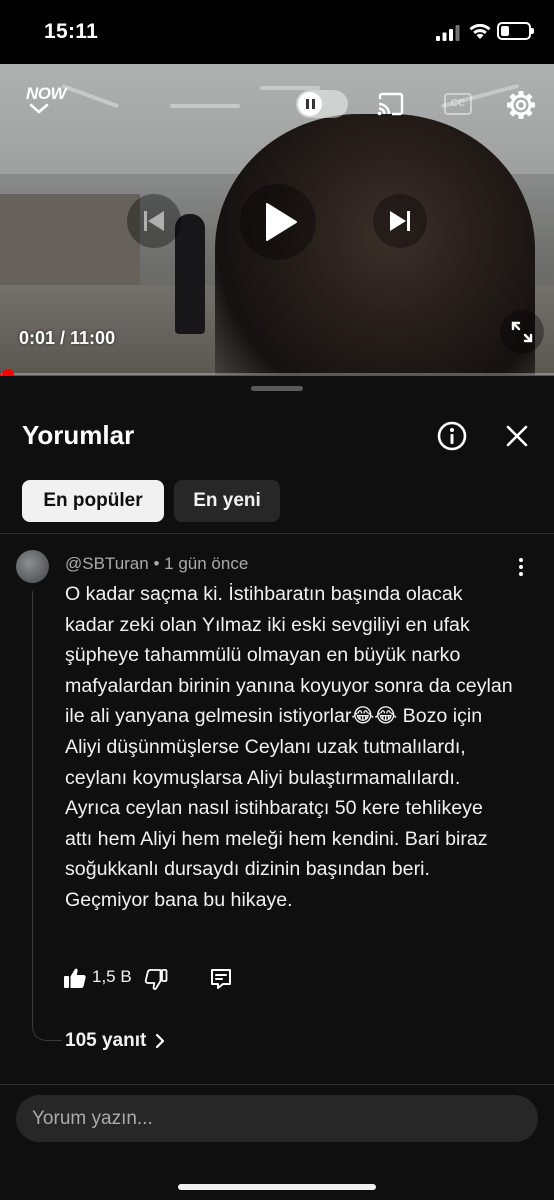  I want to click on more-vert-icon, so click(521, 567).